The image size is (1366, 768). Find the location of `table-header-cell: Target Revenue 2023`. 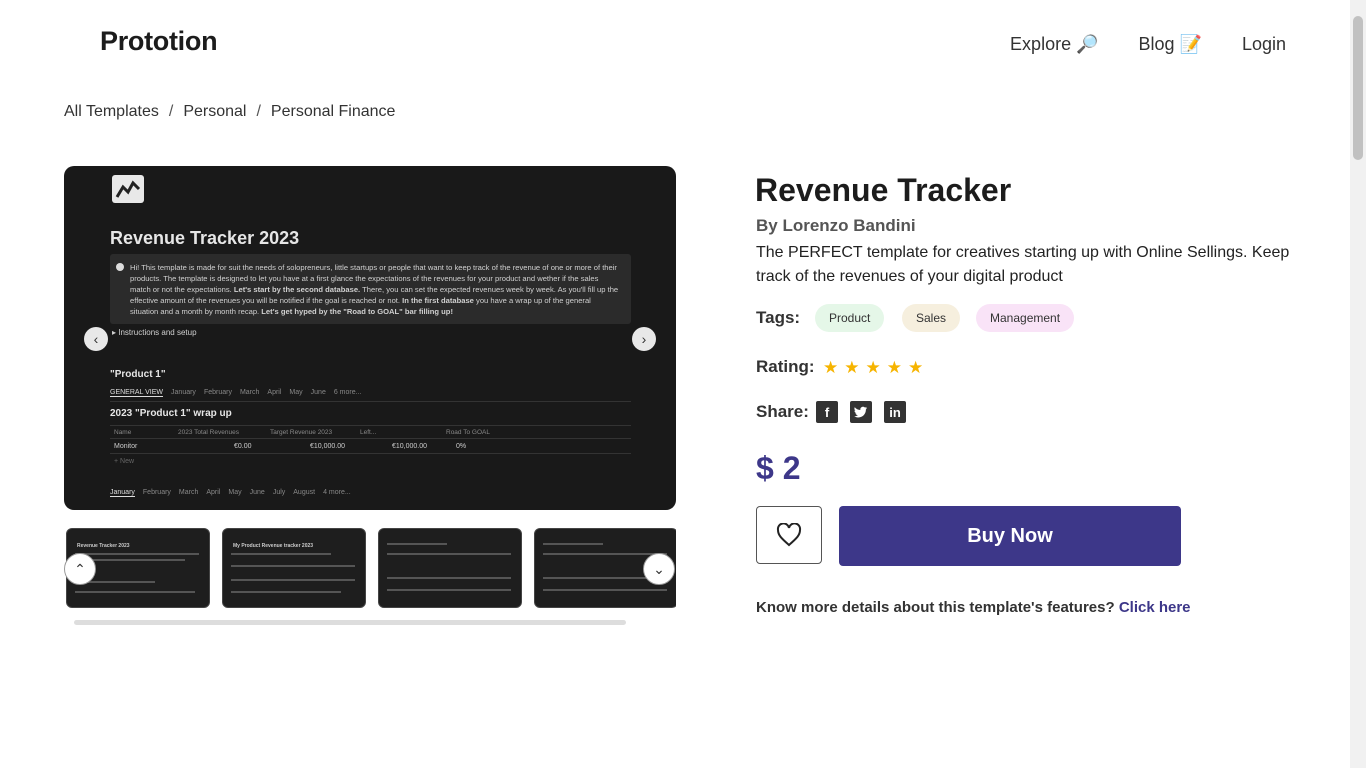

table-header-cell: Target Revenue 2023 is located at coordinates (301, 432).